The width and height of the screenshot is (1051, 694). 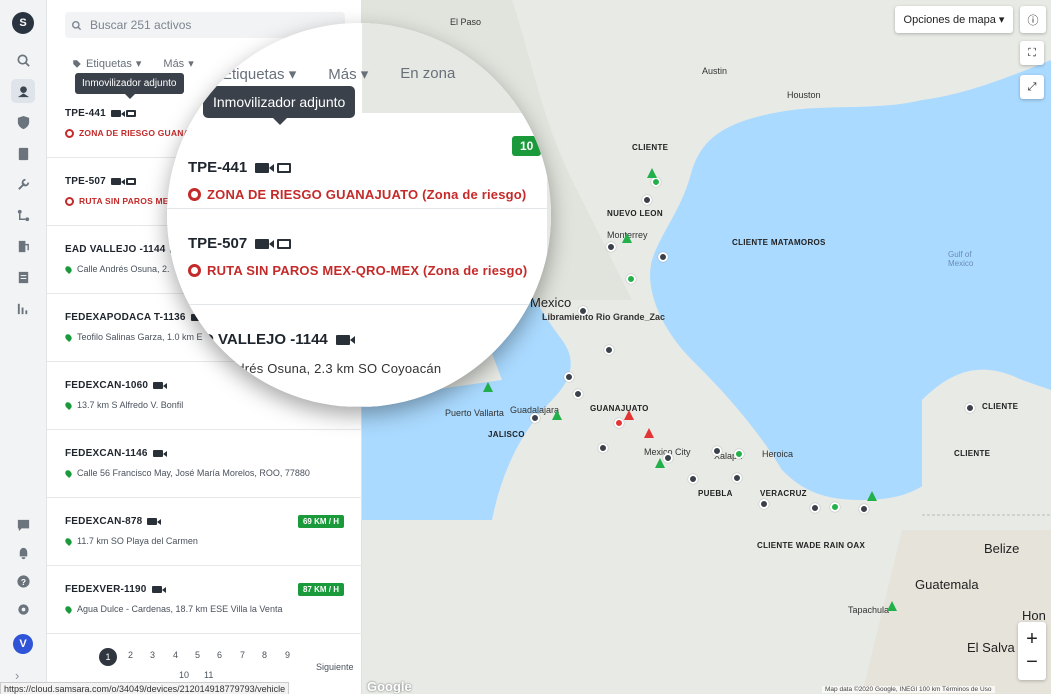 What do you see at coordinates (125, 249) in the screenshot?
I see `vehicle-name: EAD VALLEJO -1144` at bounding box center [125, 249].